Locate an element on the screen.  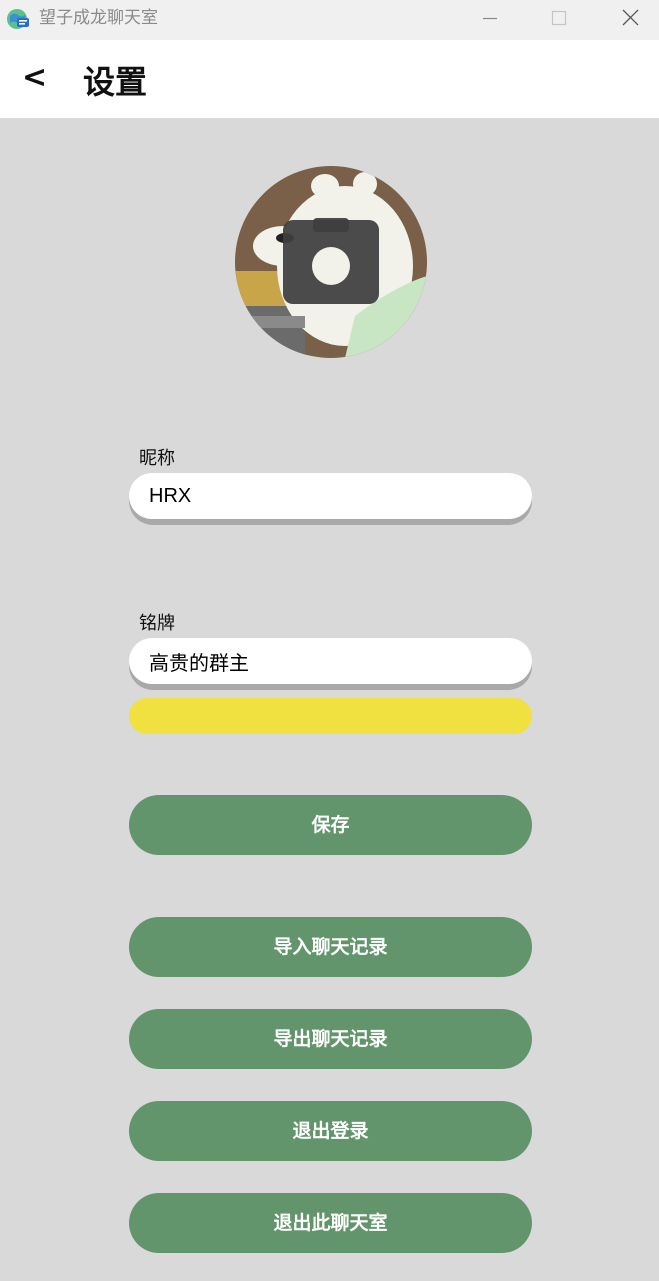
app-logo-icon is located at coordinates (18, 19).